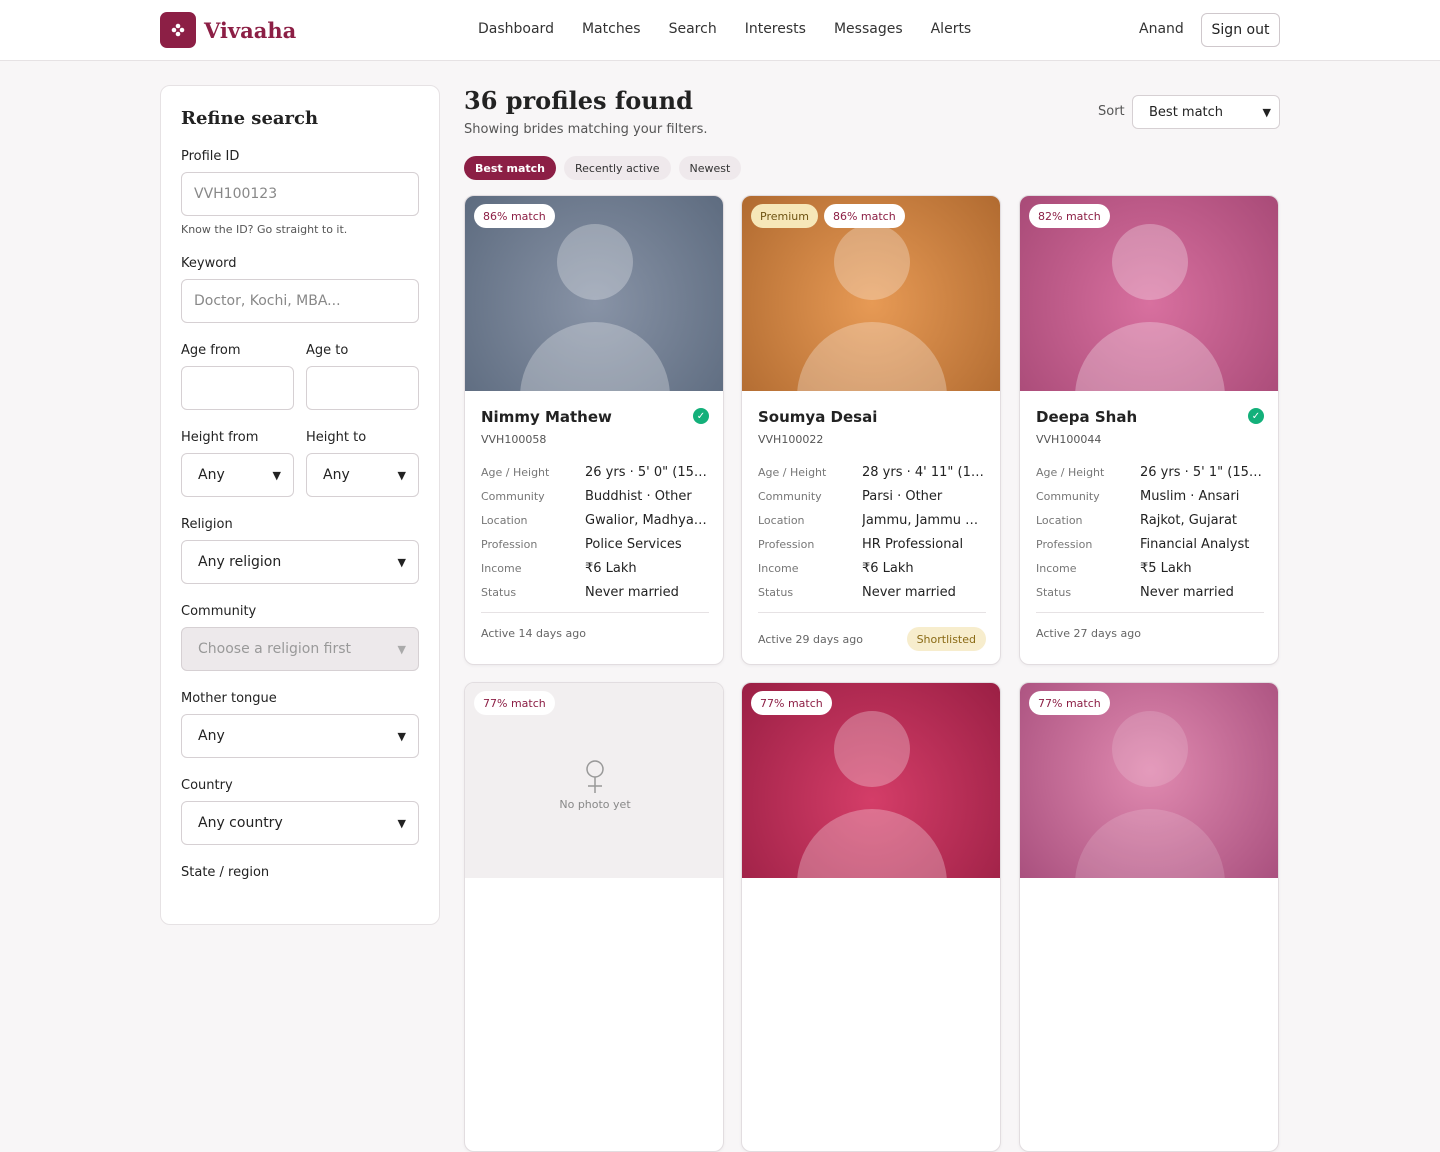  Describe the element at coordinates (946, 639) in the screenshot. I see `shortlisted-badge: Shortlisted` at that location.